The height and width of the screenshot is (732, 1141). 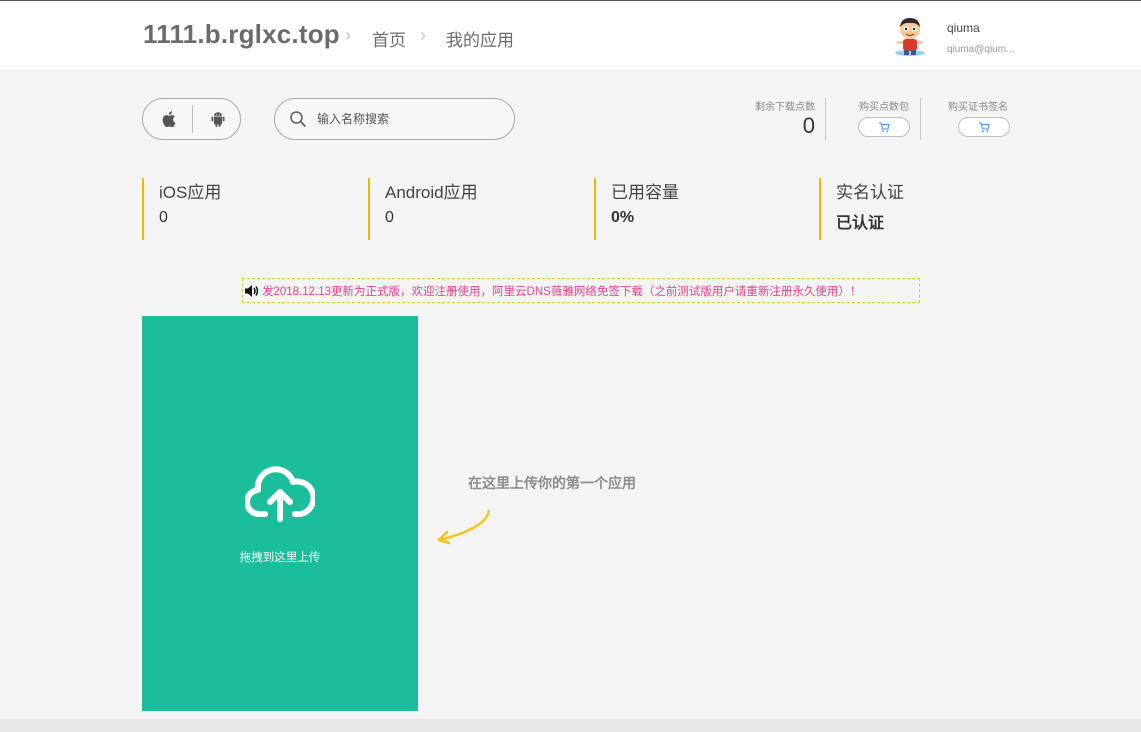 I want to click on breadcrumb-home: 首页, so click(x=389, y=38).